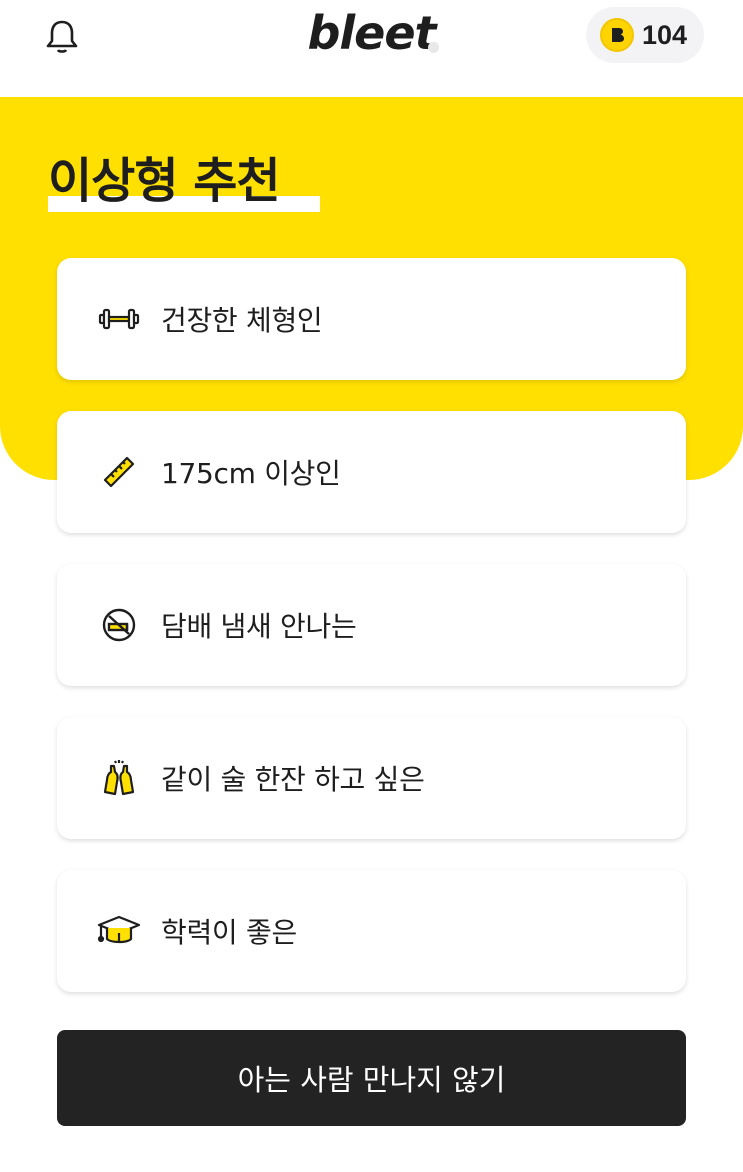 Image resolution: width=743 pixels, height=1172 pixels. I want to click on option-no-smoking: 담배 냄새 안나는, so click(371, 625).